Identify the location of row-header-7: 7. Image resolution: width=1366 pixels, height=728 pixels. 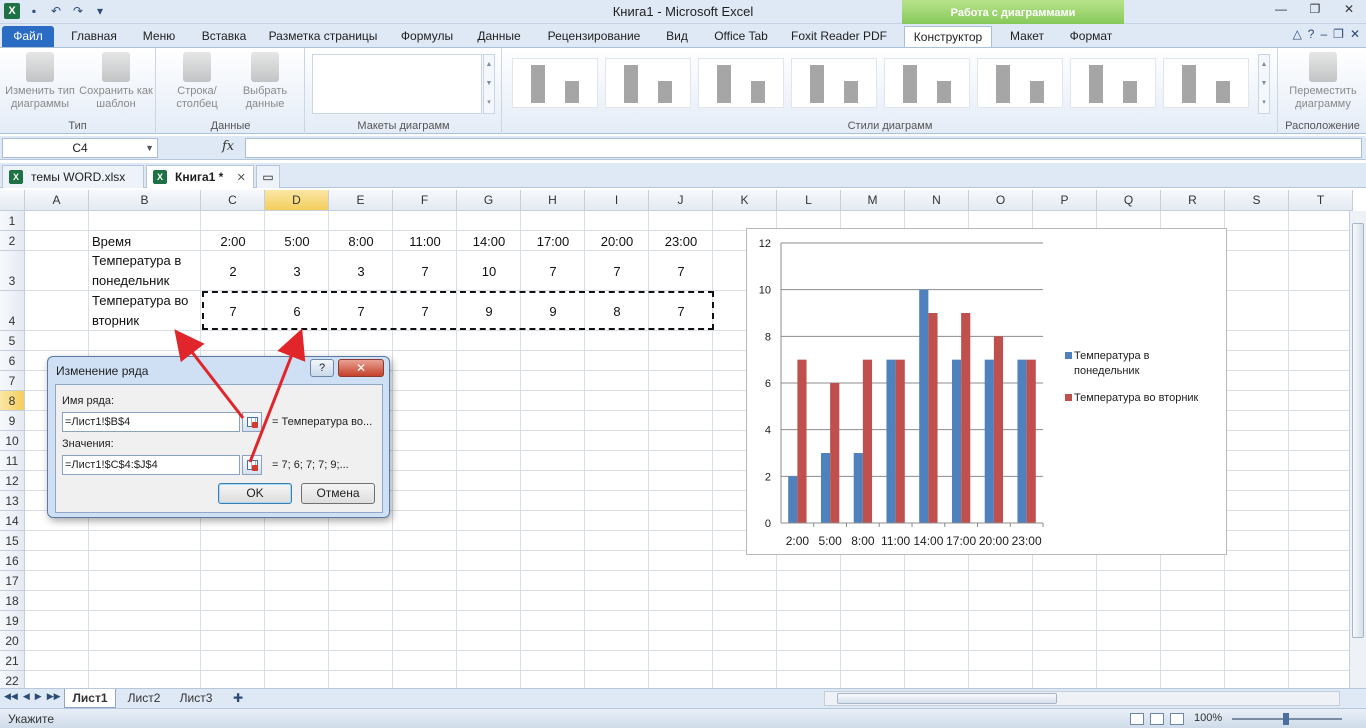
(12, 381).